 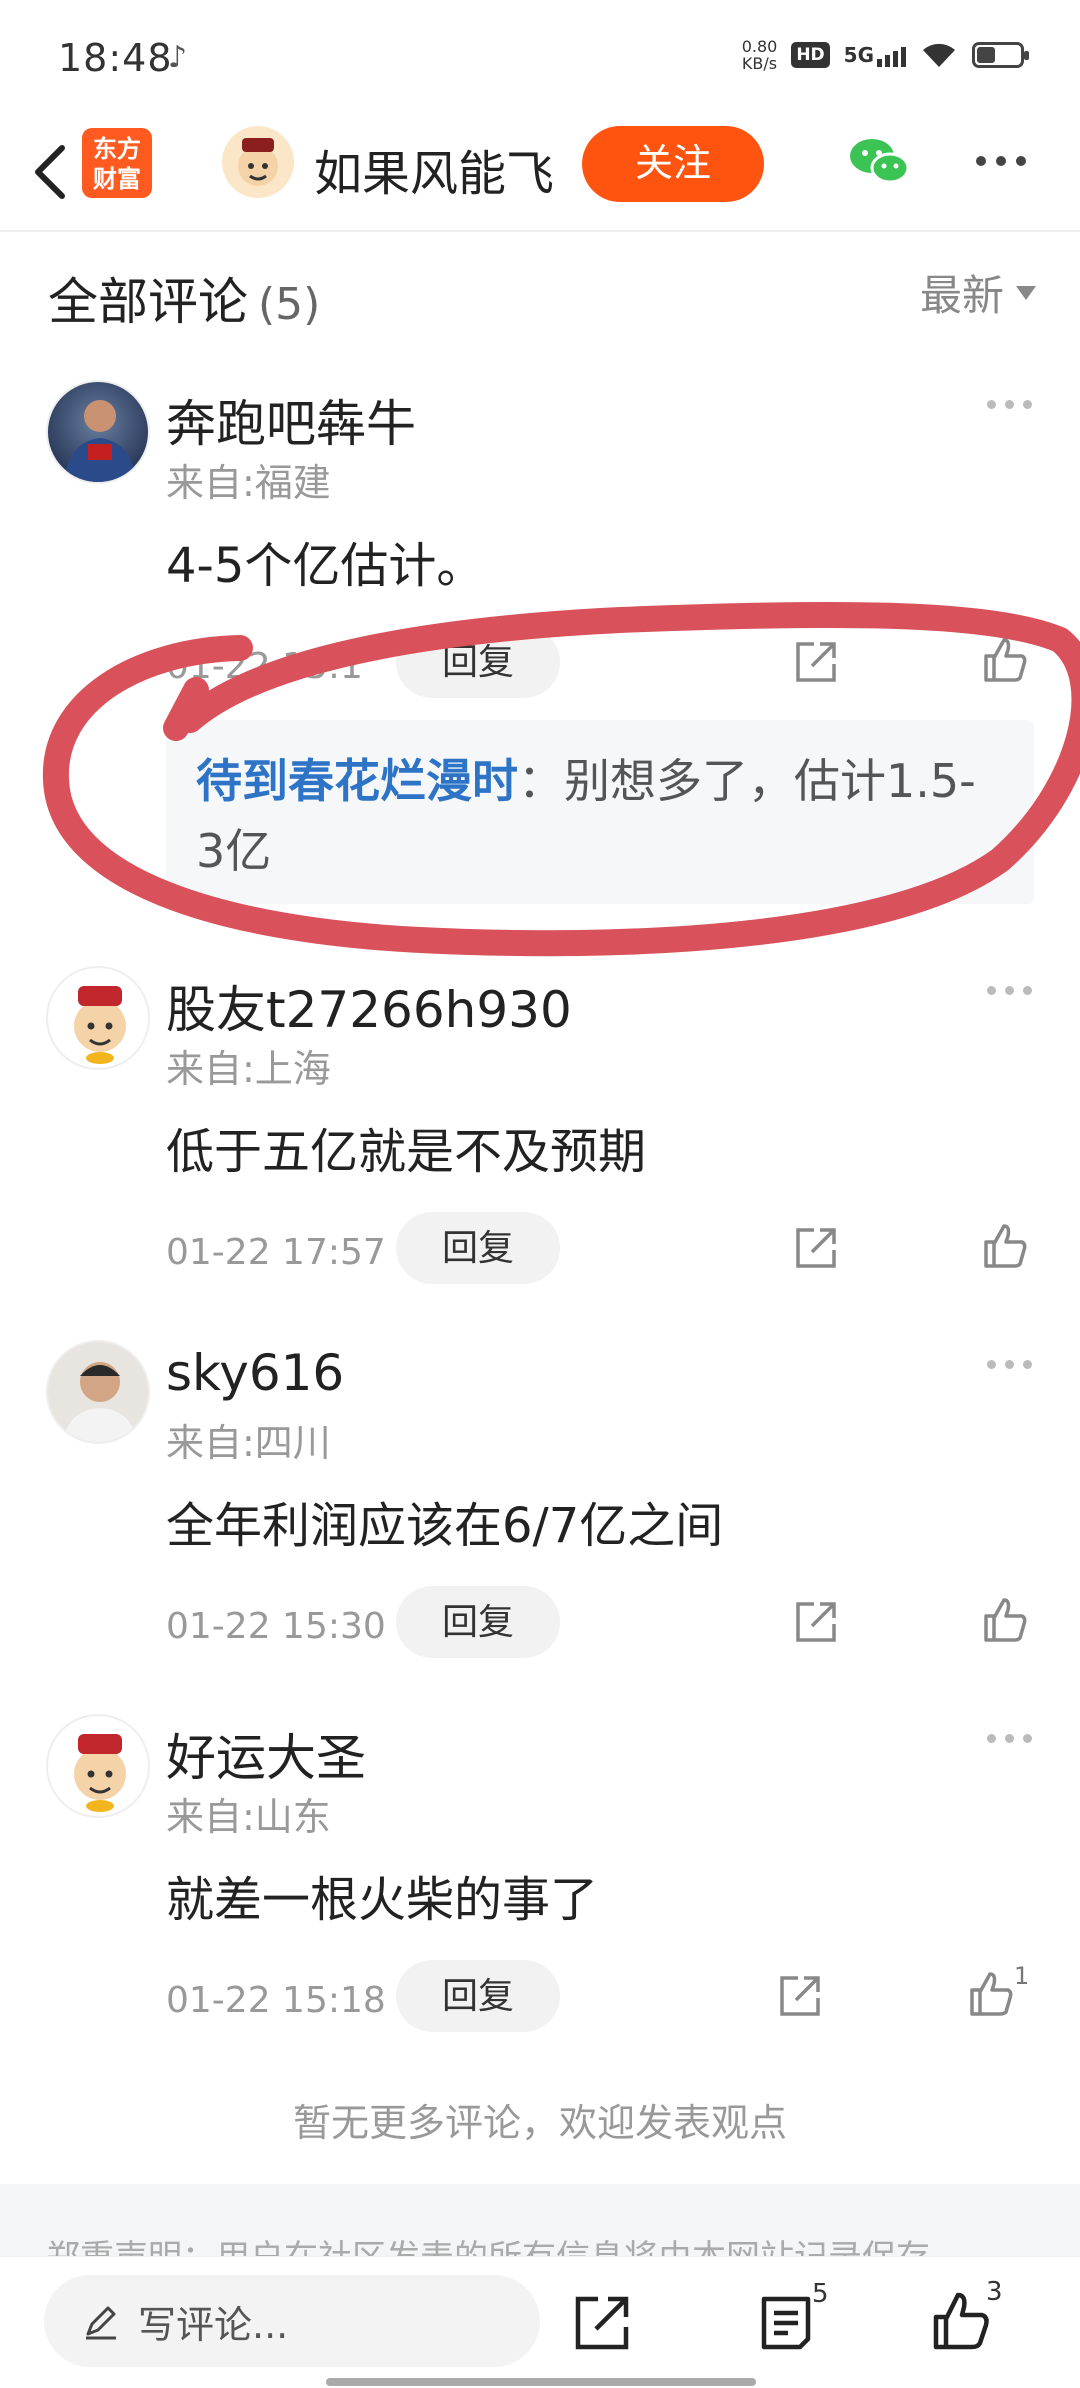 What do you see at coordinates (939, 55) in the screenshot?
I see `wifi-icon` at bounding box center [939, 55].